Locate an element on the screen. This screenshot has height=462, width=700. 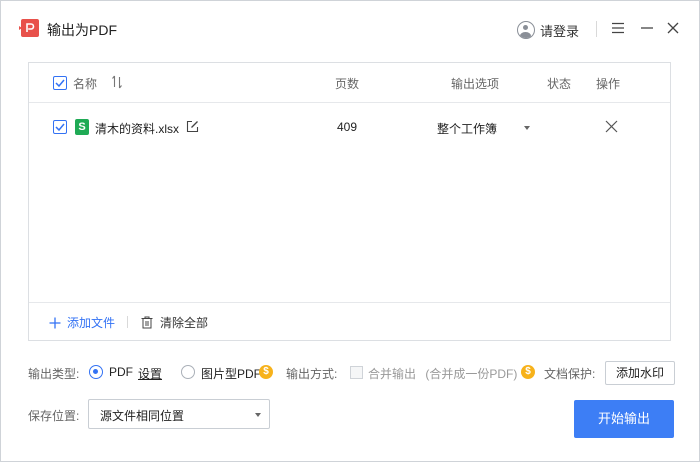
file-list-footer: 添加文件 清除全部 is located at coordinates (349, 321).